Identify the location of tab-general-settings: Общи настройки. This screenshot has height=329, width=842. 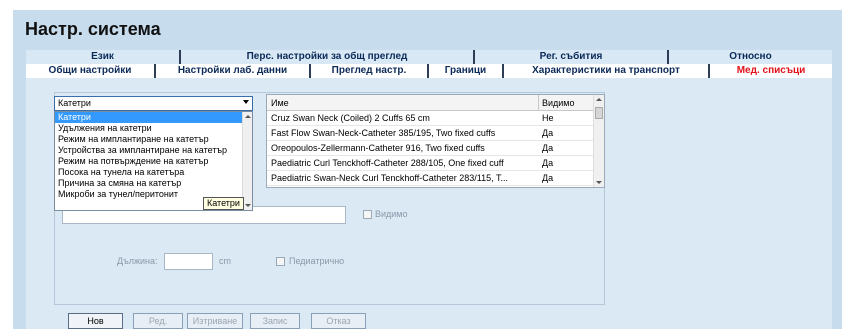
(91, 71).